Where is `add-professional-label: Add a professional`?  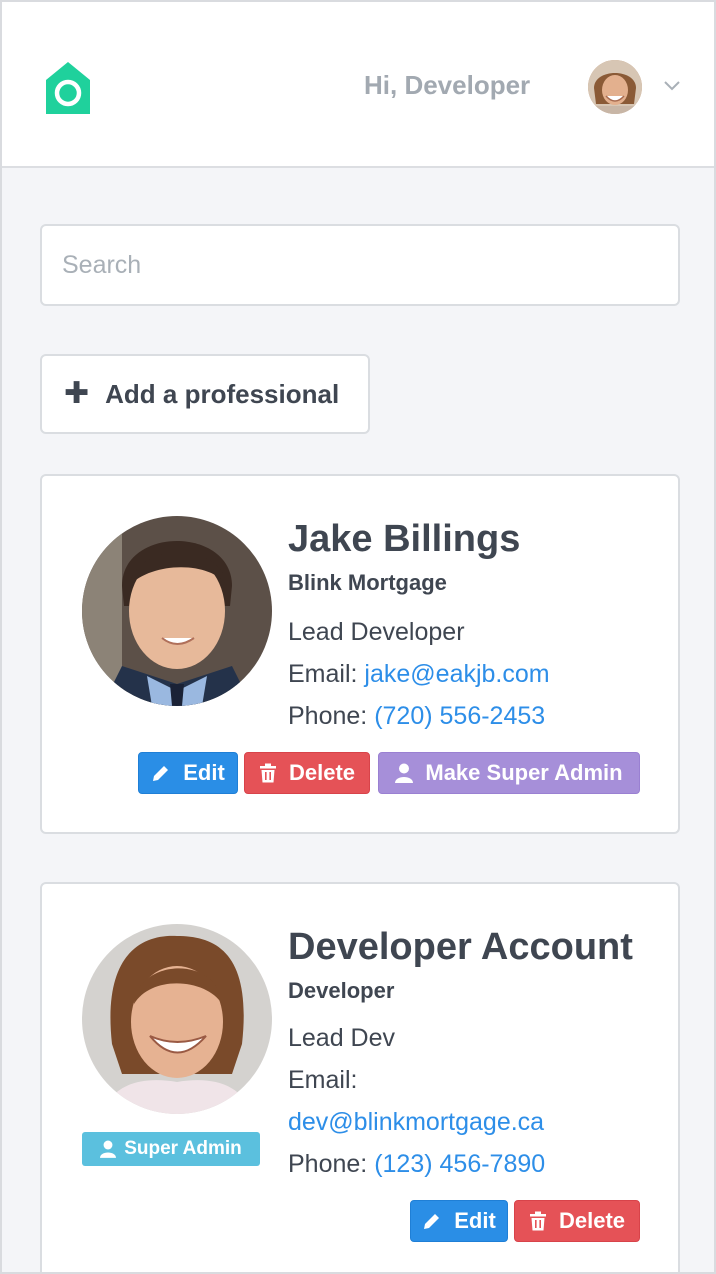
add-professional-label: Add a professional is located at coordinates (222, 393).